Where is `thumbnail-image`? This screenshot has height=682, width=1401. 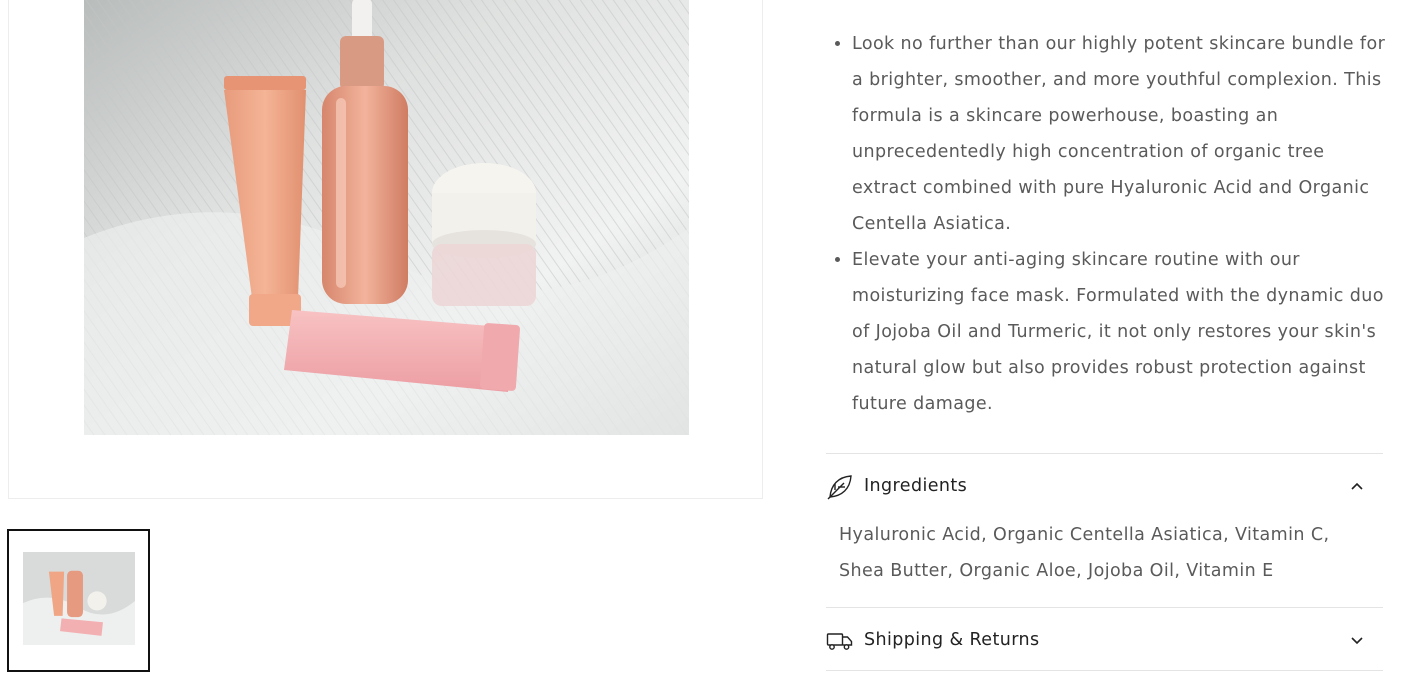
thumbnail-image is located at coordinates (79, 598).